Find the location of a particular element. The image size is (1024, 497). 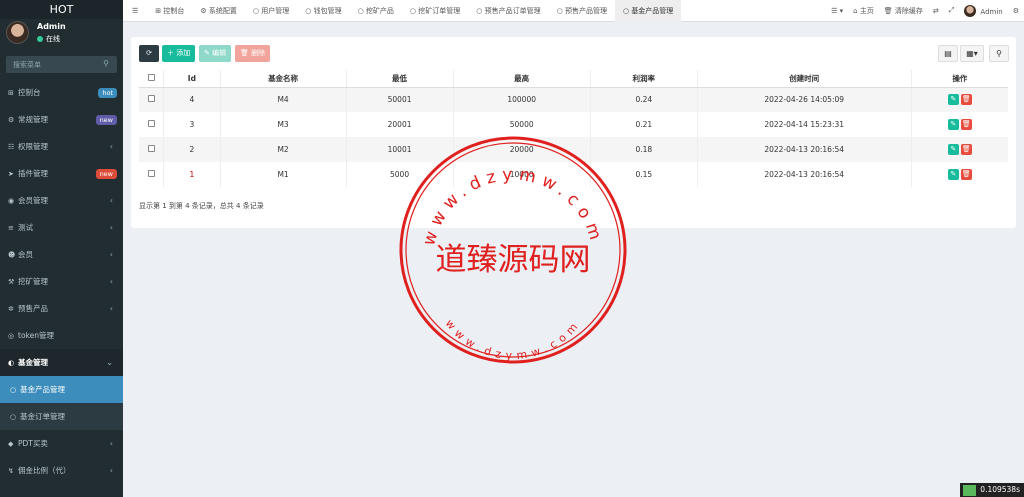

sidebar-item: ◎ token管理 is located at coordinates (61, 335).